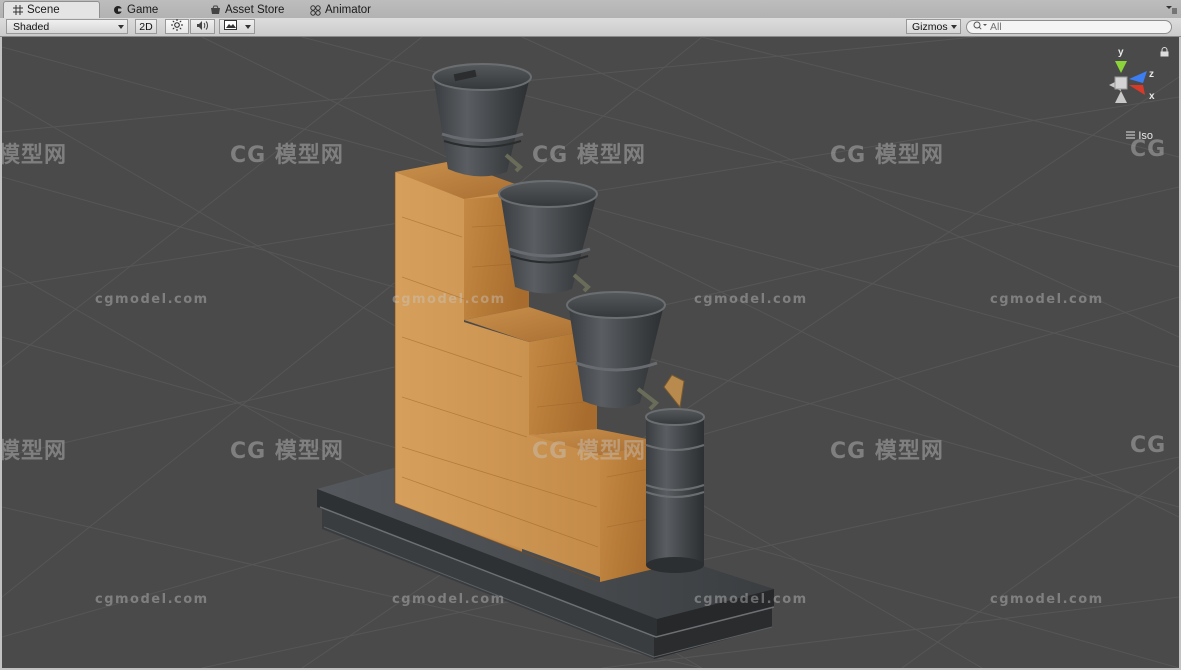 This screenshot has height=670, width=1181. I want to click on projection-label: Iso, so click(1145, 136).